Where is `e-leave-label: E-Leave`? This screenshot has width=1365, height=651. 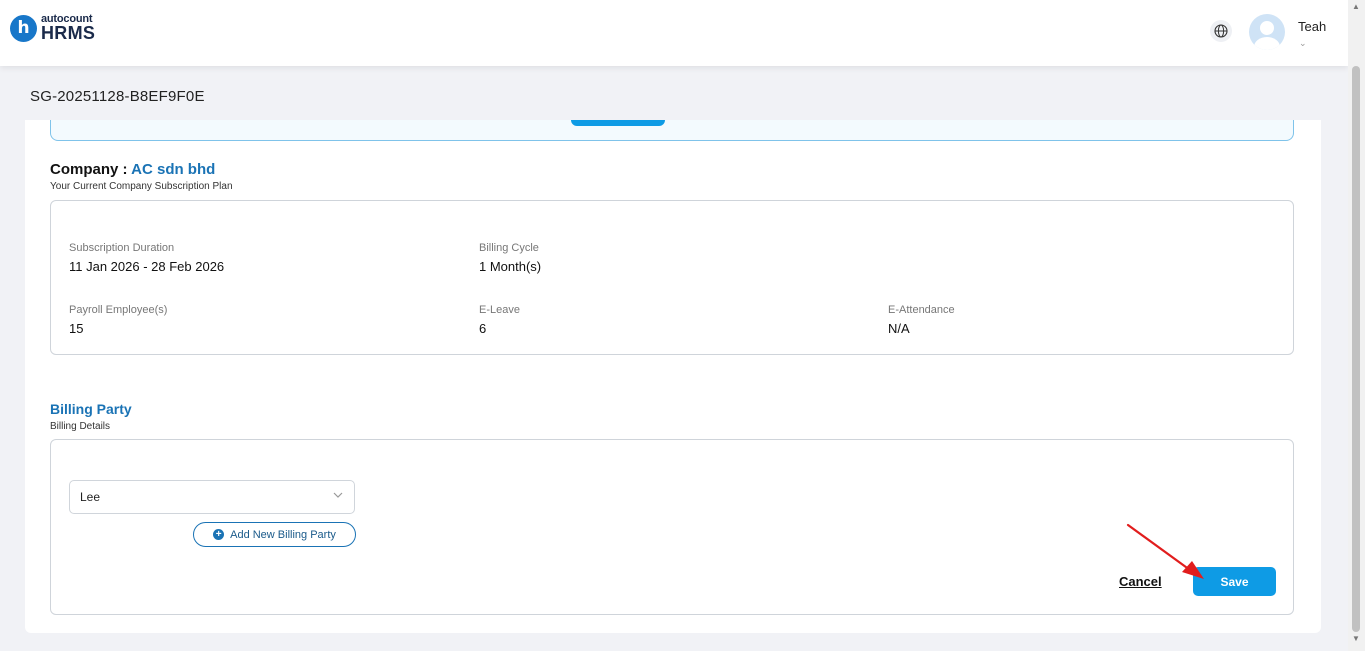 e-leave-label: E-Leave is located at coordinates (499, 310).